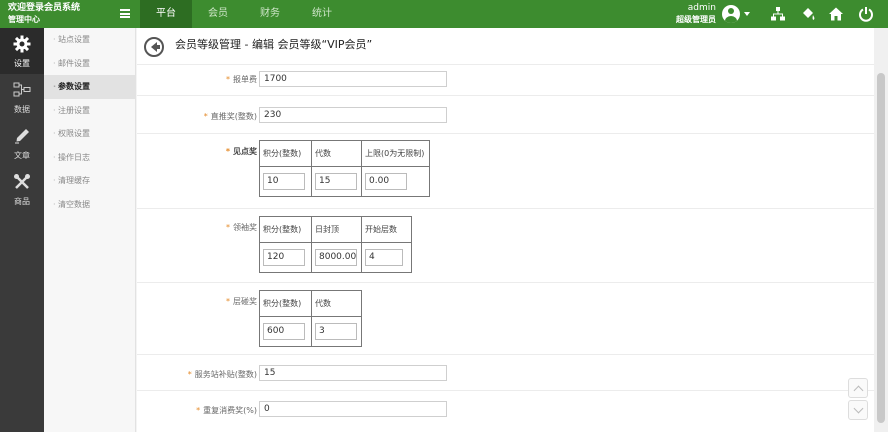 The width and height of the screenshot is (888, 432). Describe the element at coordinates (747, 14) in the screenshot. I see `chevron-down-icon` at that location.